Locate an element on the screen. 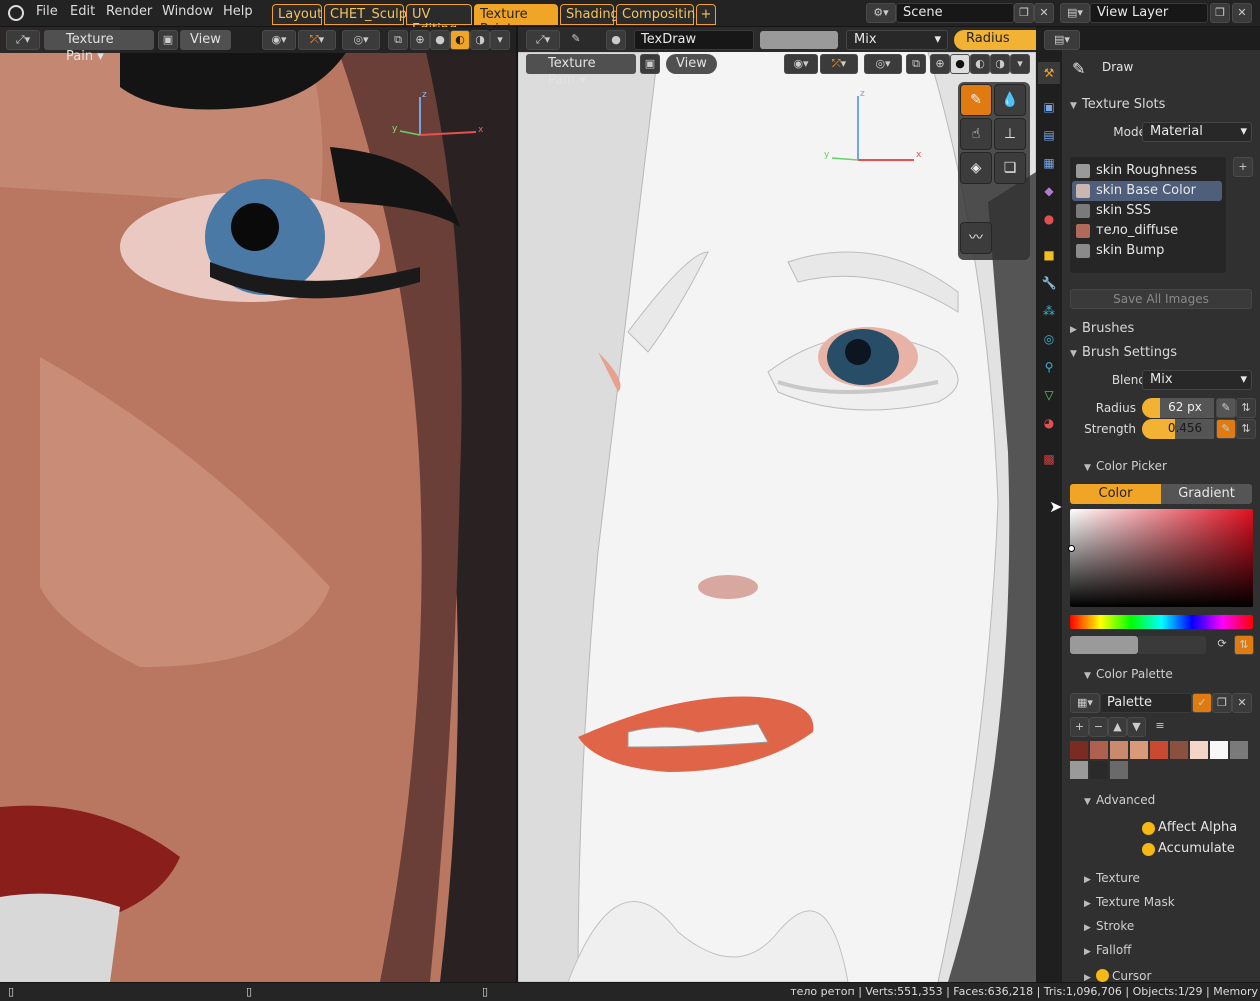 The width and height of the screenshot is (1260, 1001). texture-panel-header: ▶ Texture is located at coordinates (1112, 878).